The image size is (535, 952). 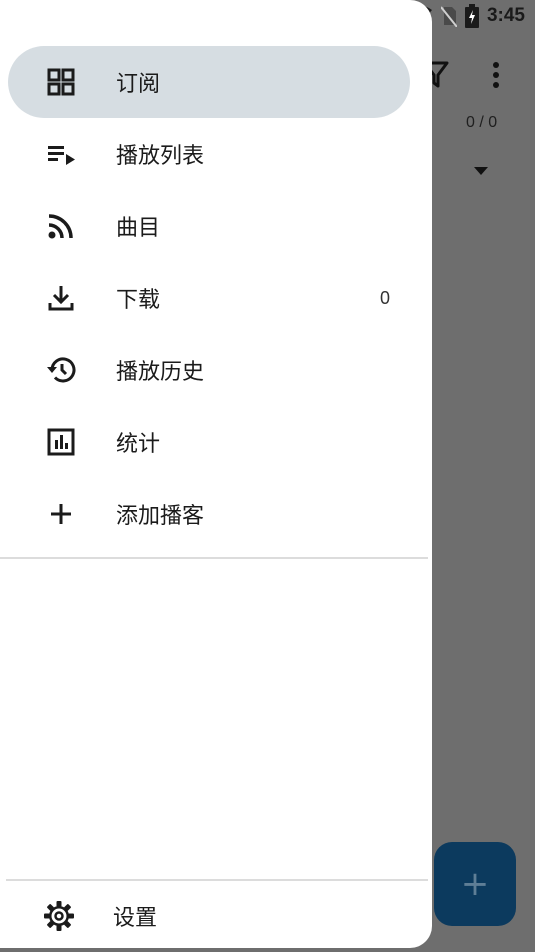 I want to click on episode-counter: 0 / 0, so click(x=482, y=122).